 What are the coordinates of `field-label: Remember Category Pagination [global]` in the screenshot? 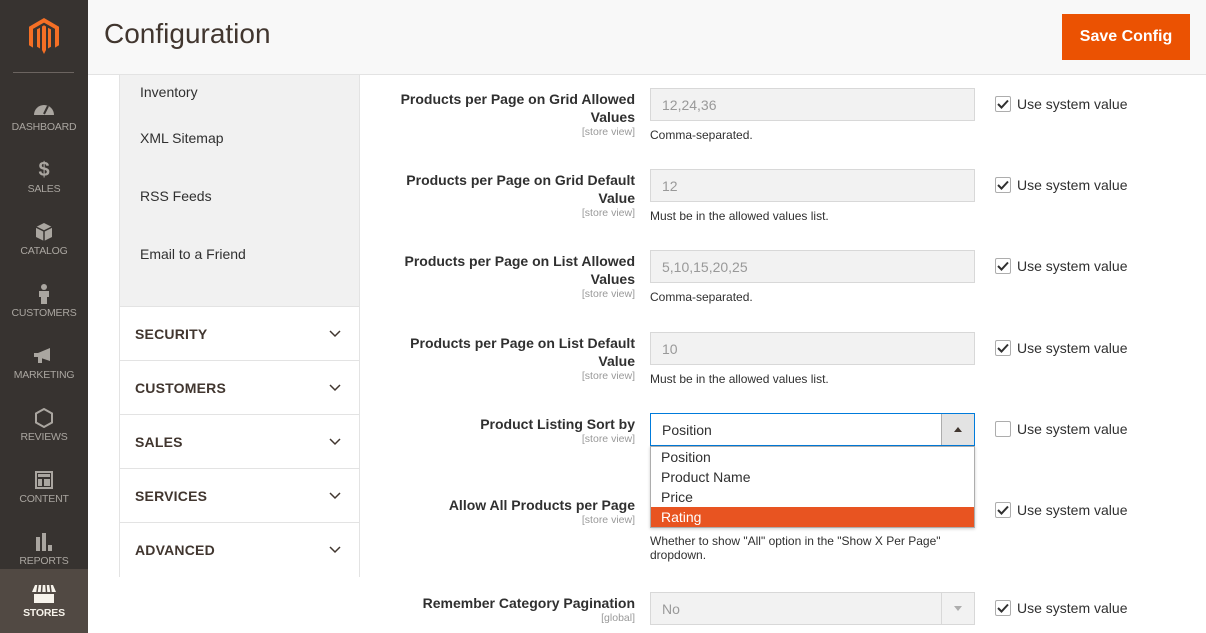 It's located at (507, 609).